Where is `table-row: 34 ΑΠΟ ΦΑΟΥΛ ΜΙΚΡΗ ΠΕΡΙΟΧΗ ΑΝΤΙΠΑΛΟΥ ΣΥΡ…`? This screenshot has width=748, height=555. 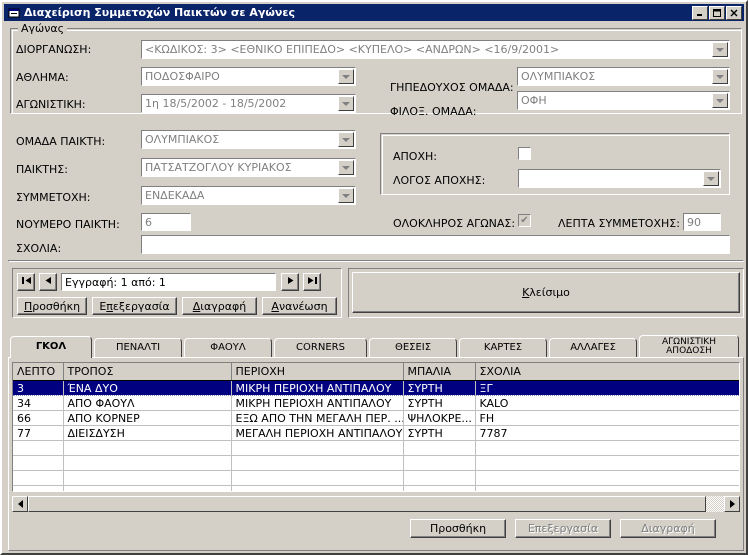
table-row: 34 ΑΠΟ ΦΑΟΥΛ ΜΙΚΡΗ ΠΕΡΙΟΧΗ ΑΝΤΙΠΑΛΟΥ ΣΥΡ… is located at coordinates (376, 403).